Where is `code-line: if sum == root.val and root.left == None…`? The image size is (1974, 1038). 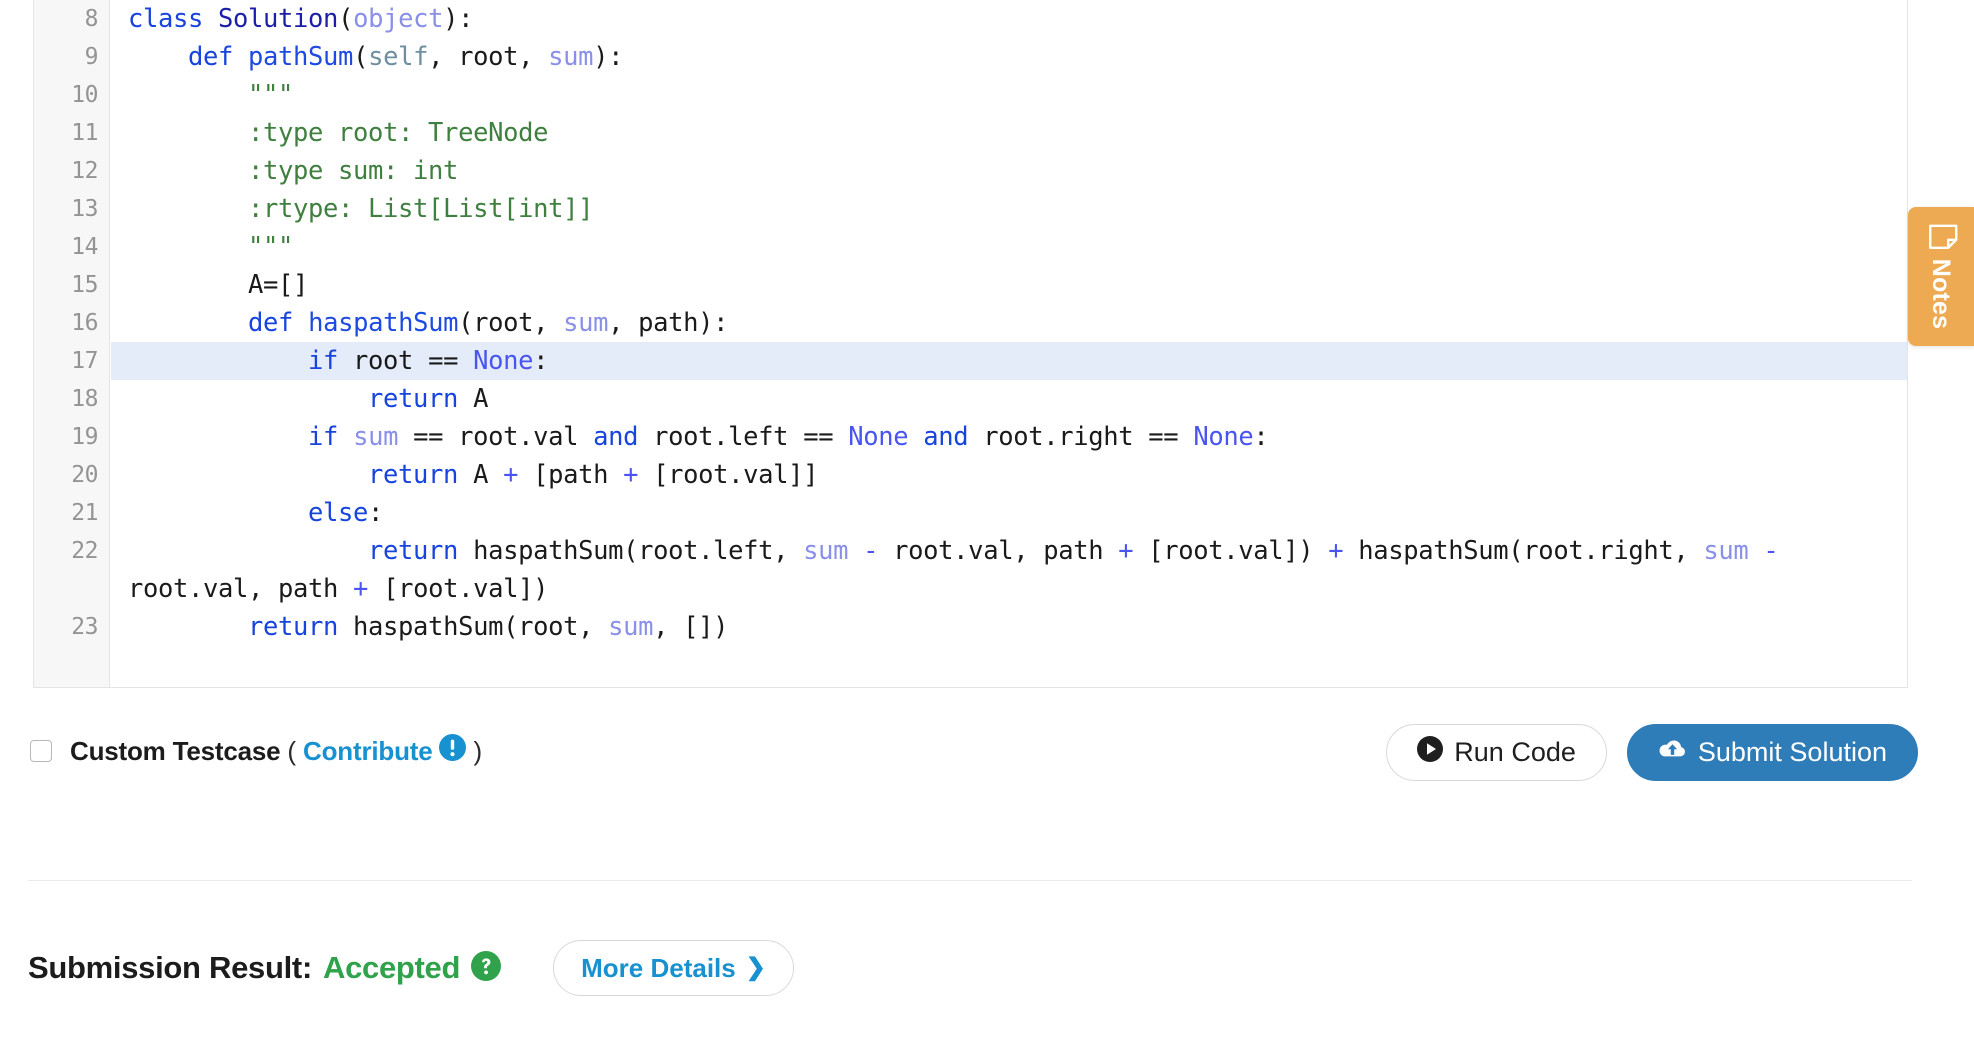
code-line: if sum == root.val and root.left == None… is located at coordinates (1009, 437).